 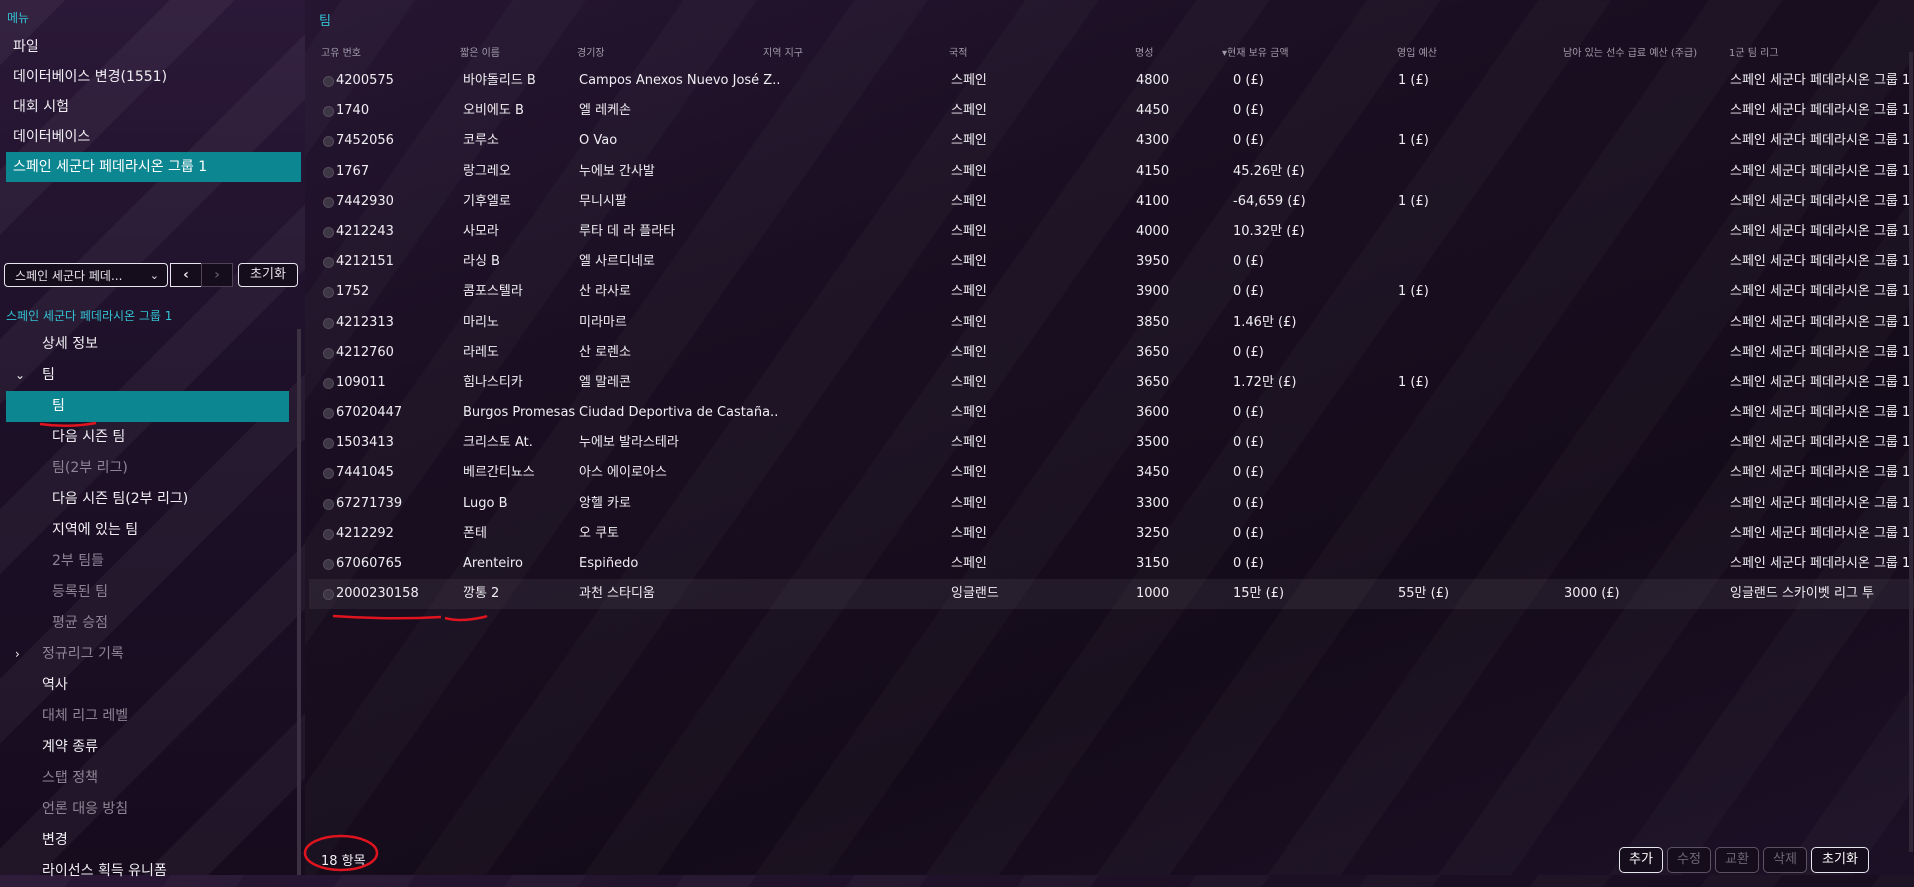 What do you see at coordinates (1689, 860) in the screenshot?
I see `edit-button: 수정` at bounding box center [1689, 860].